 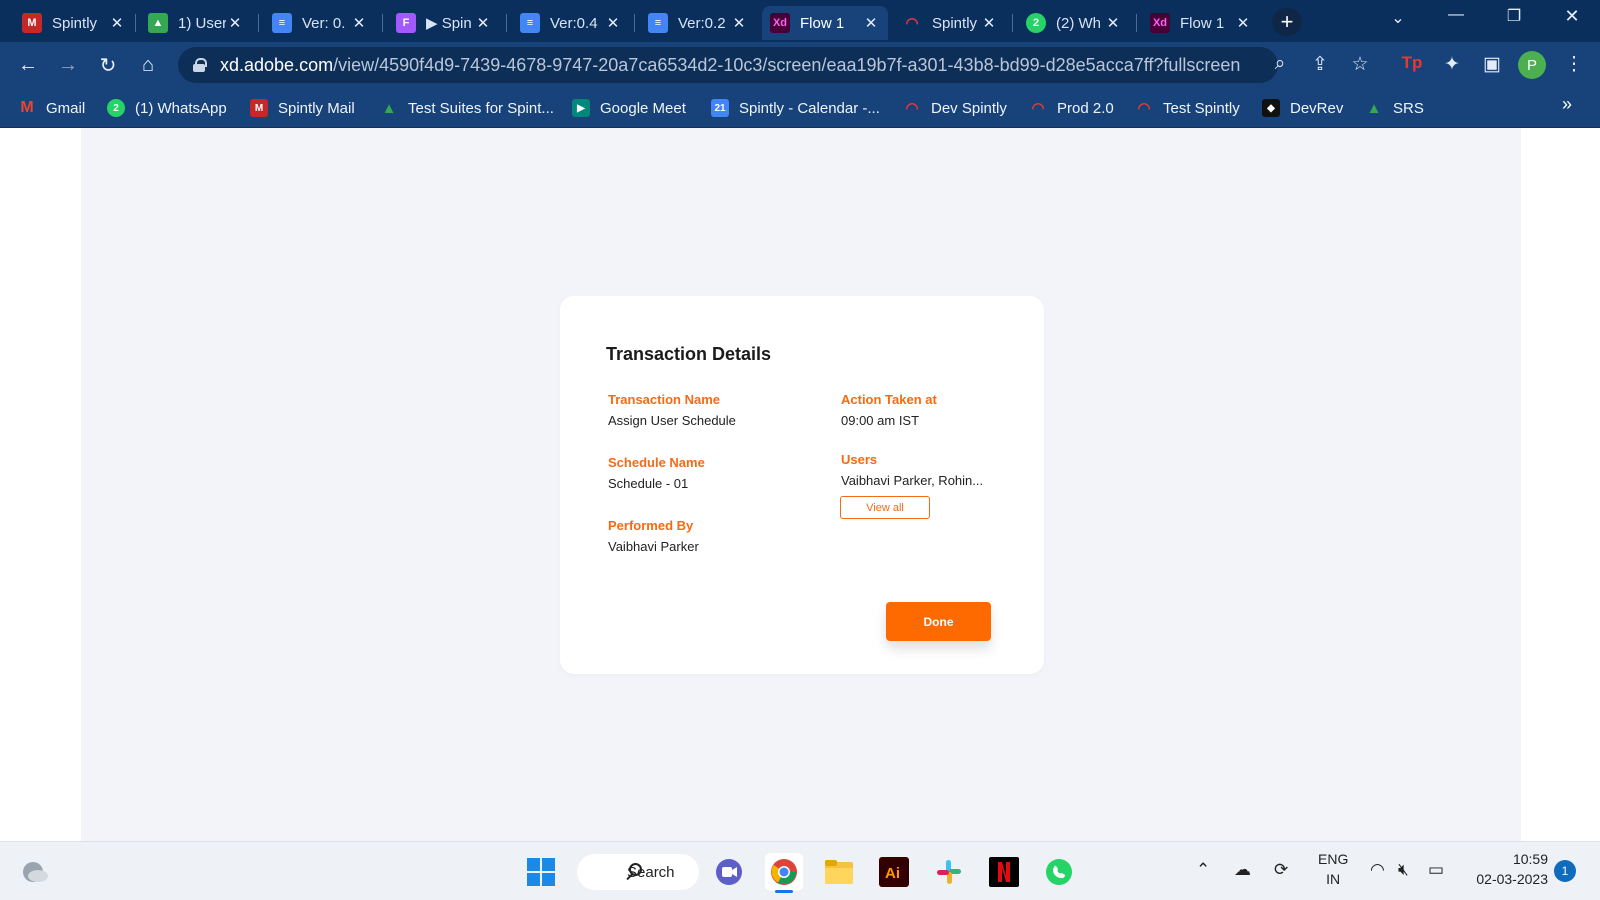 I want to click on bookmark-spintly-mail: M Spintly Mail, so click(x=302, y=108).